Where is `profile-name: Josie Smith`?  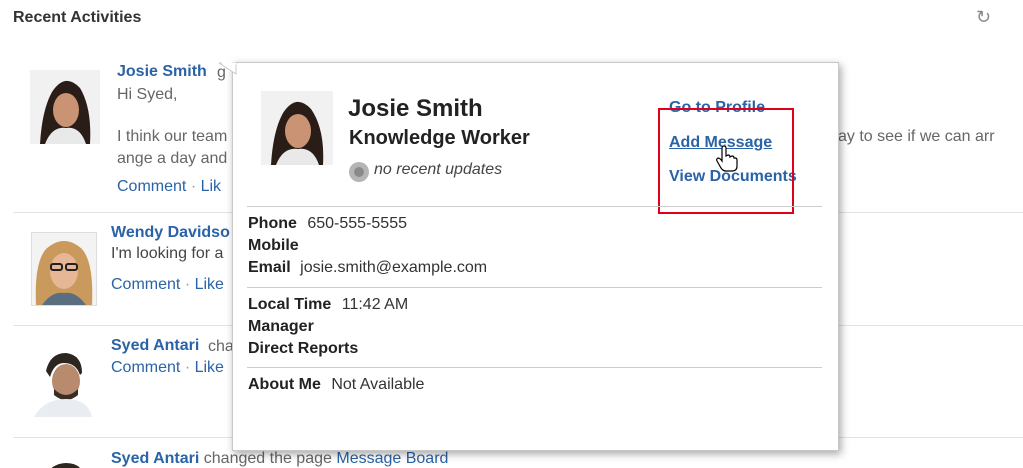 profile-name: Josie Smith is located at coordinates (415, 108).